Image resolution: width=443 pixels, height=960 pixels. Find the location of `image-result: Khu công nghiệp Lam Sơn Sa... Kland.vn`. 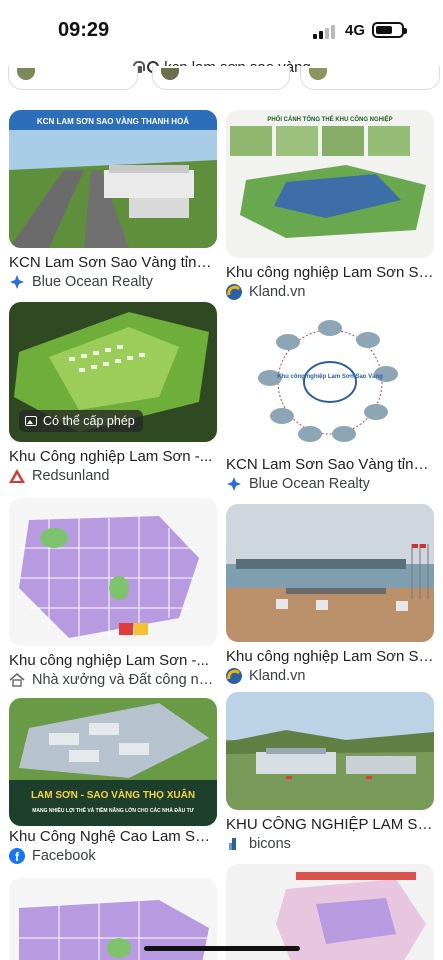

image-result: Khu công nghiệp Lam Sơn Sa... Kland.vn is located at coordinates (330, 594).